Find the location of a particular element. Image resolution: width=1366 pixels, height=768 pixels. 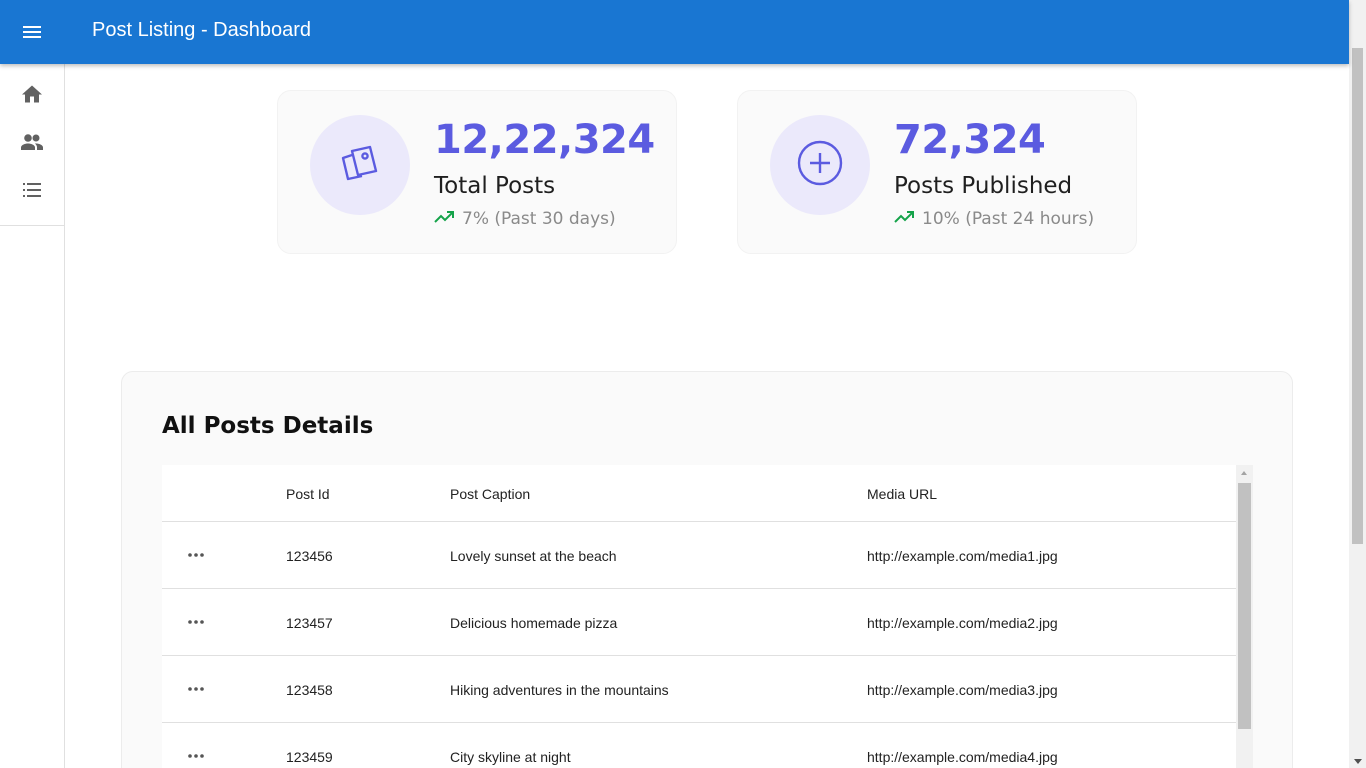

sidebar-item-users is located at coordinates (32, 144).